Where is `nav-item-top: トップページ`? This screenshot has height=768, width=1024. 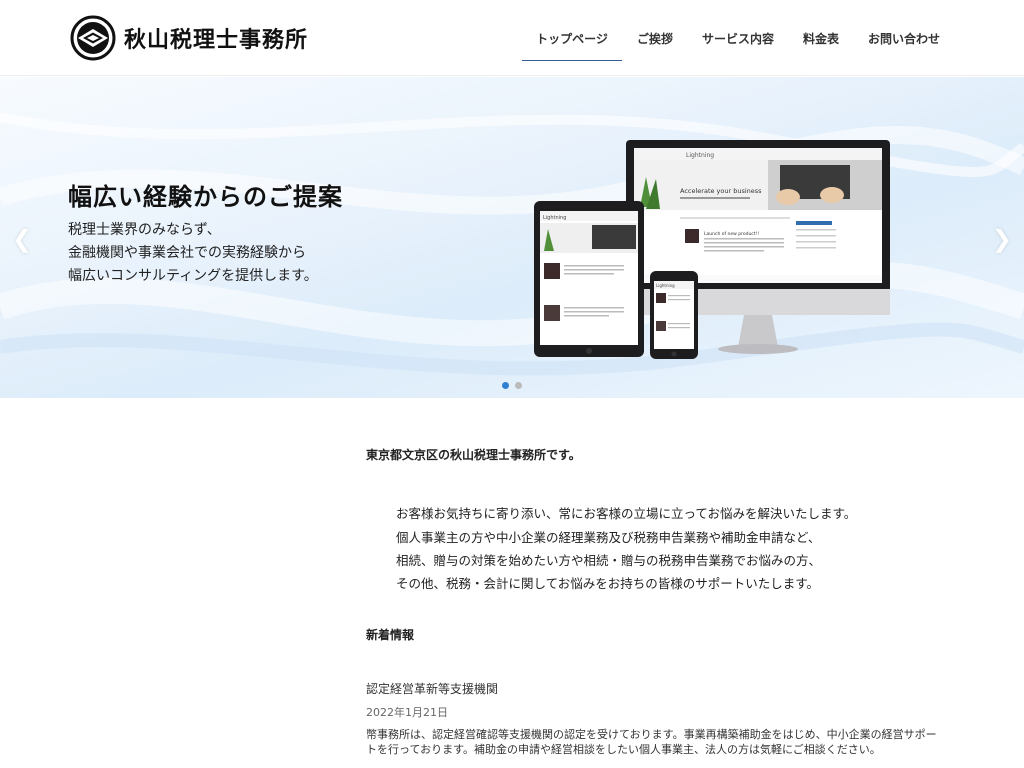
nav-item-top: トップページ is located at coordinates (572, 41).